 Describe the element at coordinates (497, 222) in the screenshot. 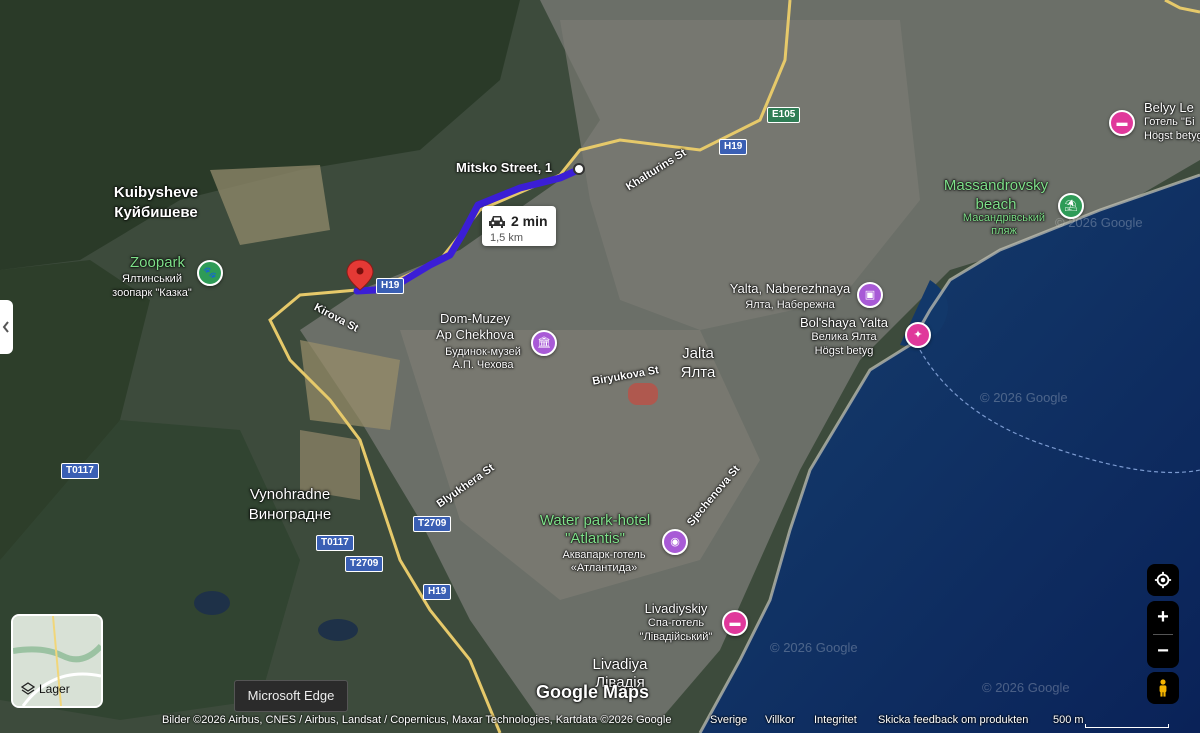

I see `car-icon` at that location.